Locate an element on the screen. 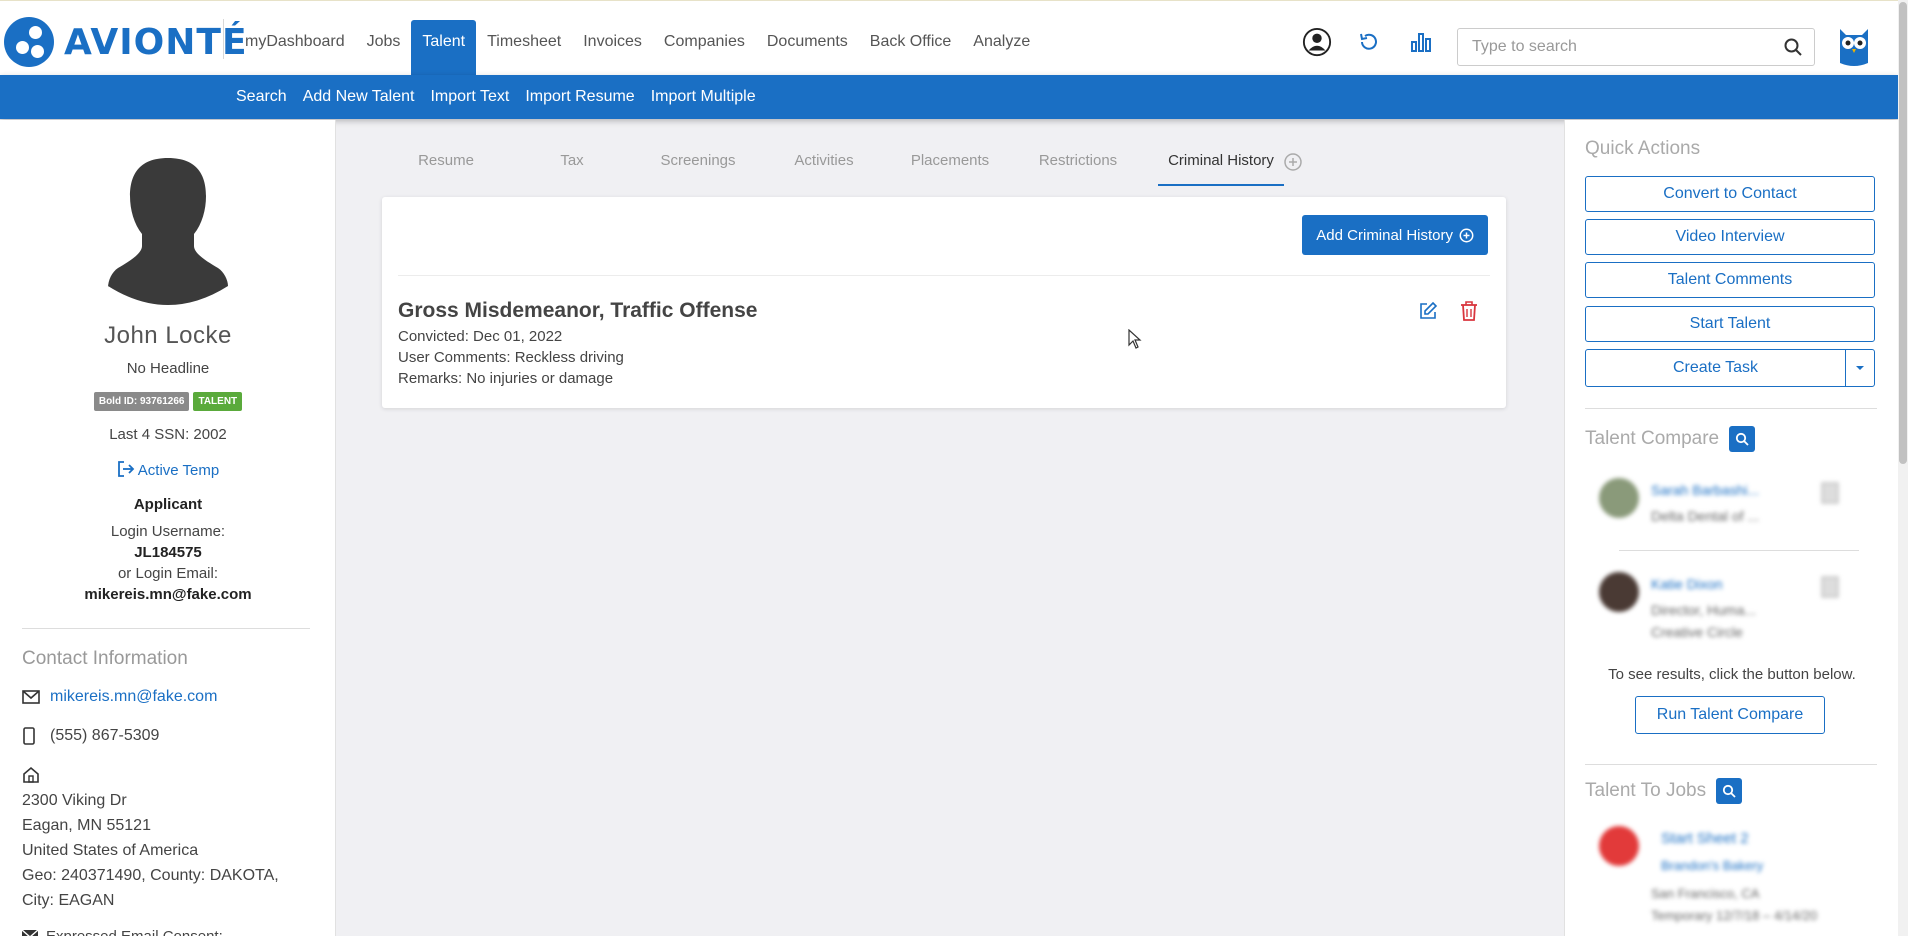 The width and height of the screenshot is (1908, 936). tab-placements: Placements is located at coordinates (950, 163).